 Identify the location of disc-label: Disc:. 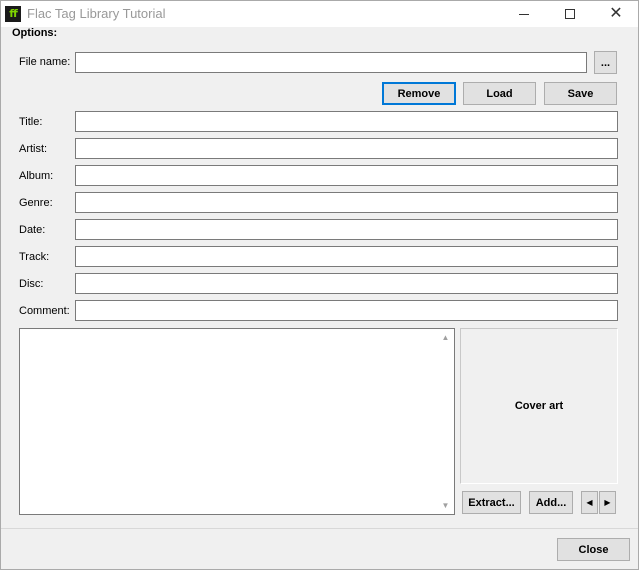
(31, 284).